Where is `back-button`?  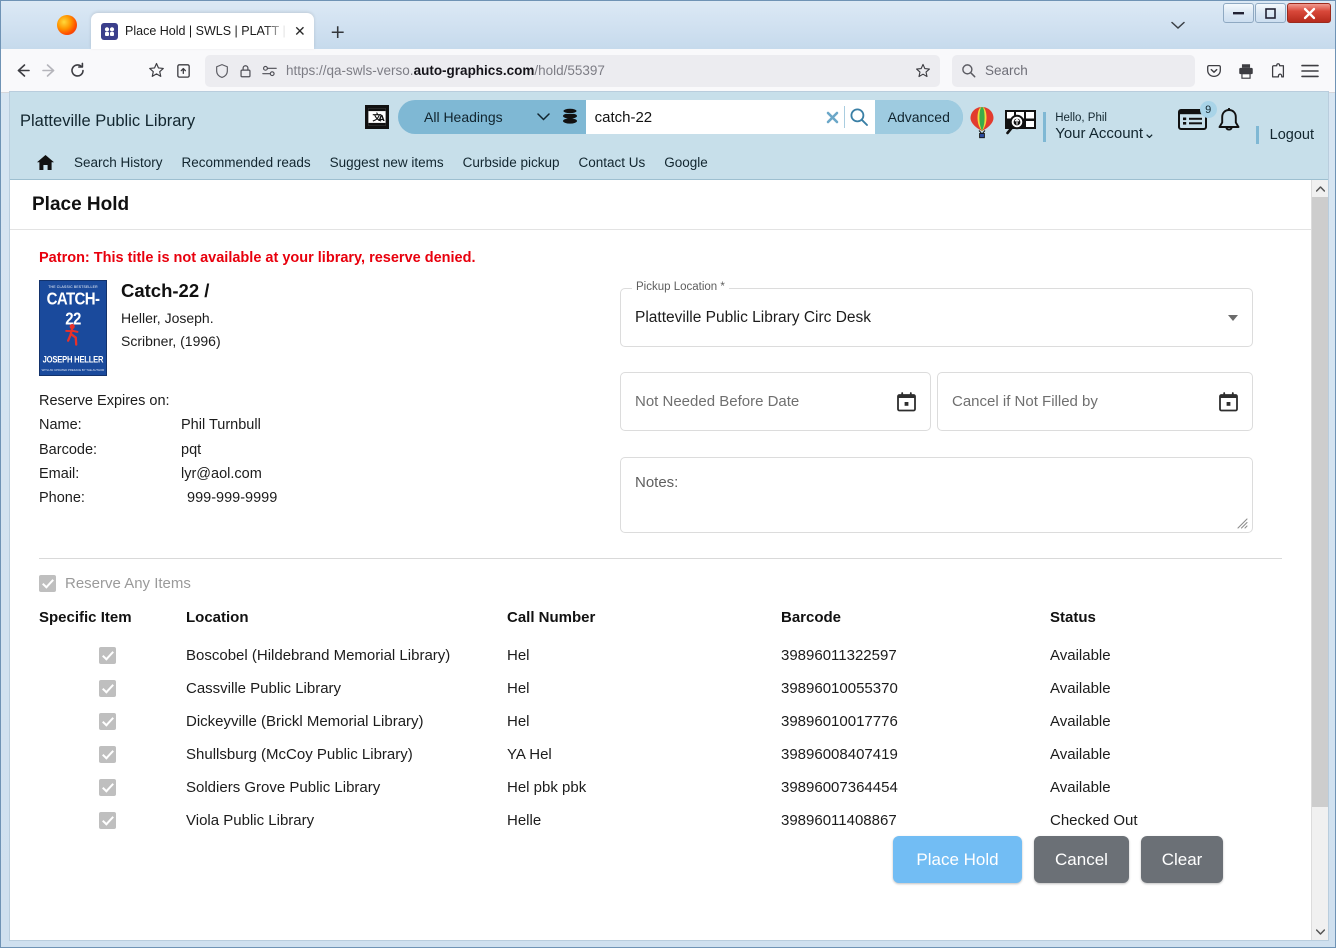 back-button is located at coordinates (22, 71).